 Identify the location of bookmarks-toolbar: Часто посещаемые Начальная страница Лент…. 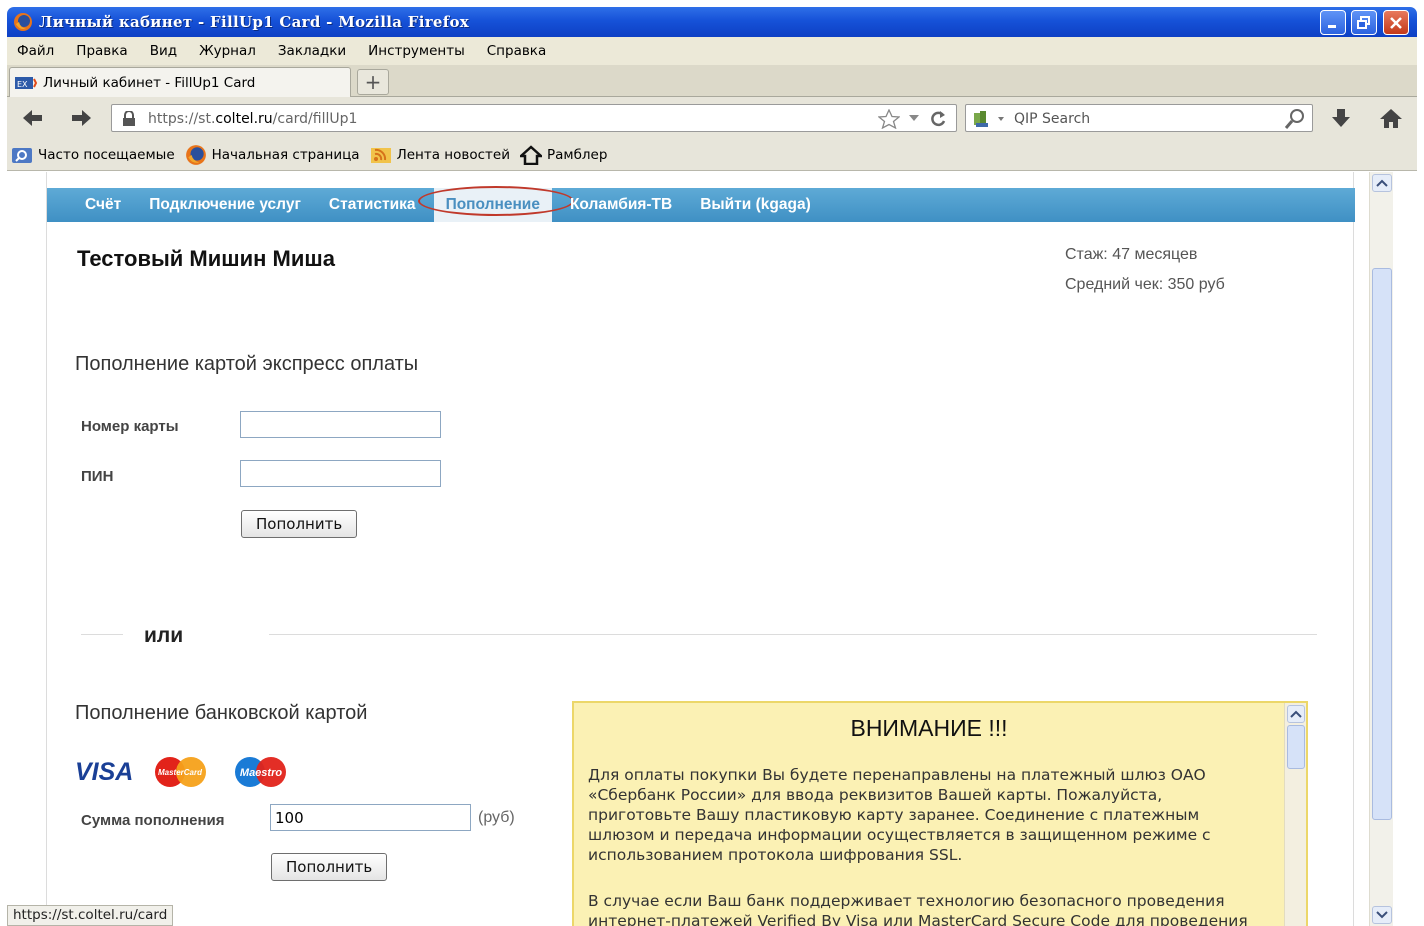
(712, 155).